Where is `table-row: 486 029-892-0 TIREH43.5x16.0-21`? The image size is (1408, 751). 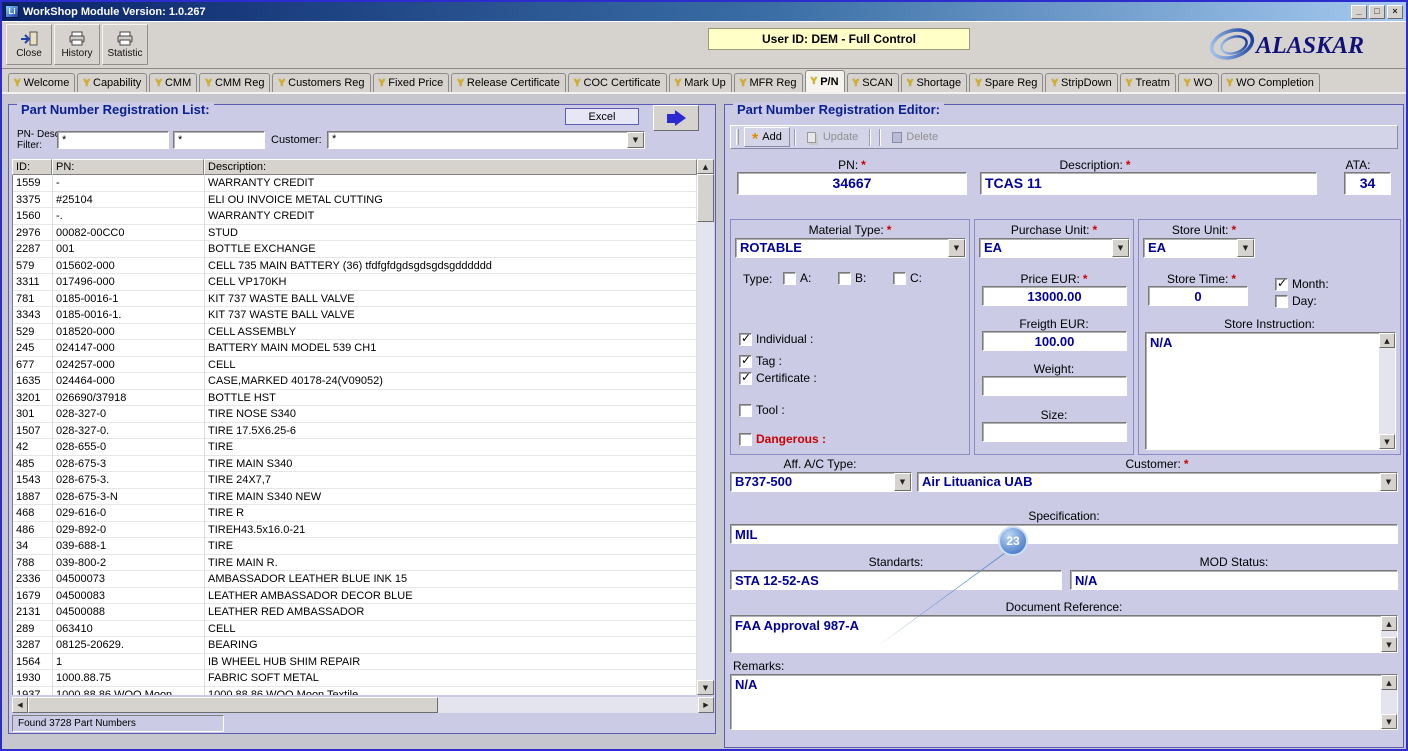 table-row: 486 029-892-0 TIREH43.5x16.0-21 is located at coordinates (355, 529).